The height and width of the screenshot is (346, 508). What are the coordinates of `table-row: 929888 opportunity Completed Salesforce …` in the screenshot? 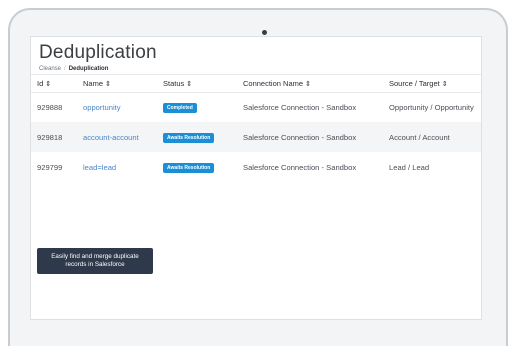 It's located at (256, 107).